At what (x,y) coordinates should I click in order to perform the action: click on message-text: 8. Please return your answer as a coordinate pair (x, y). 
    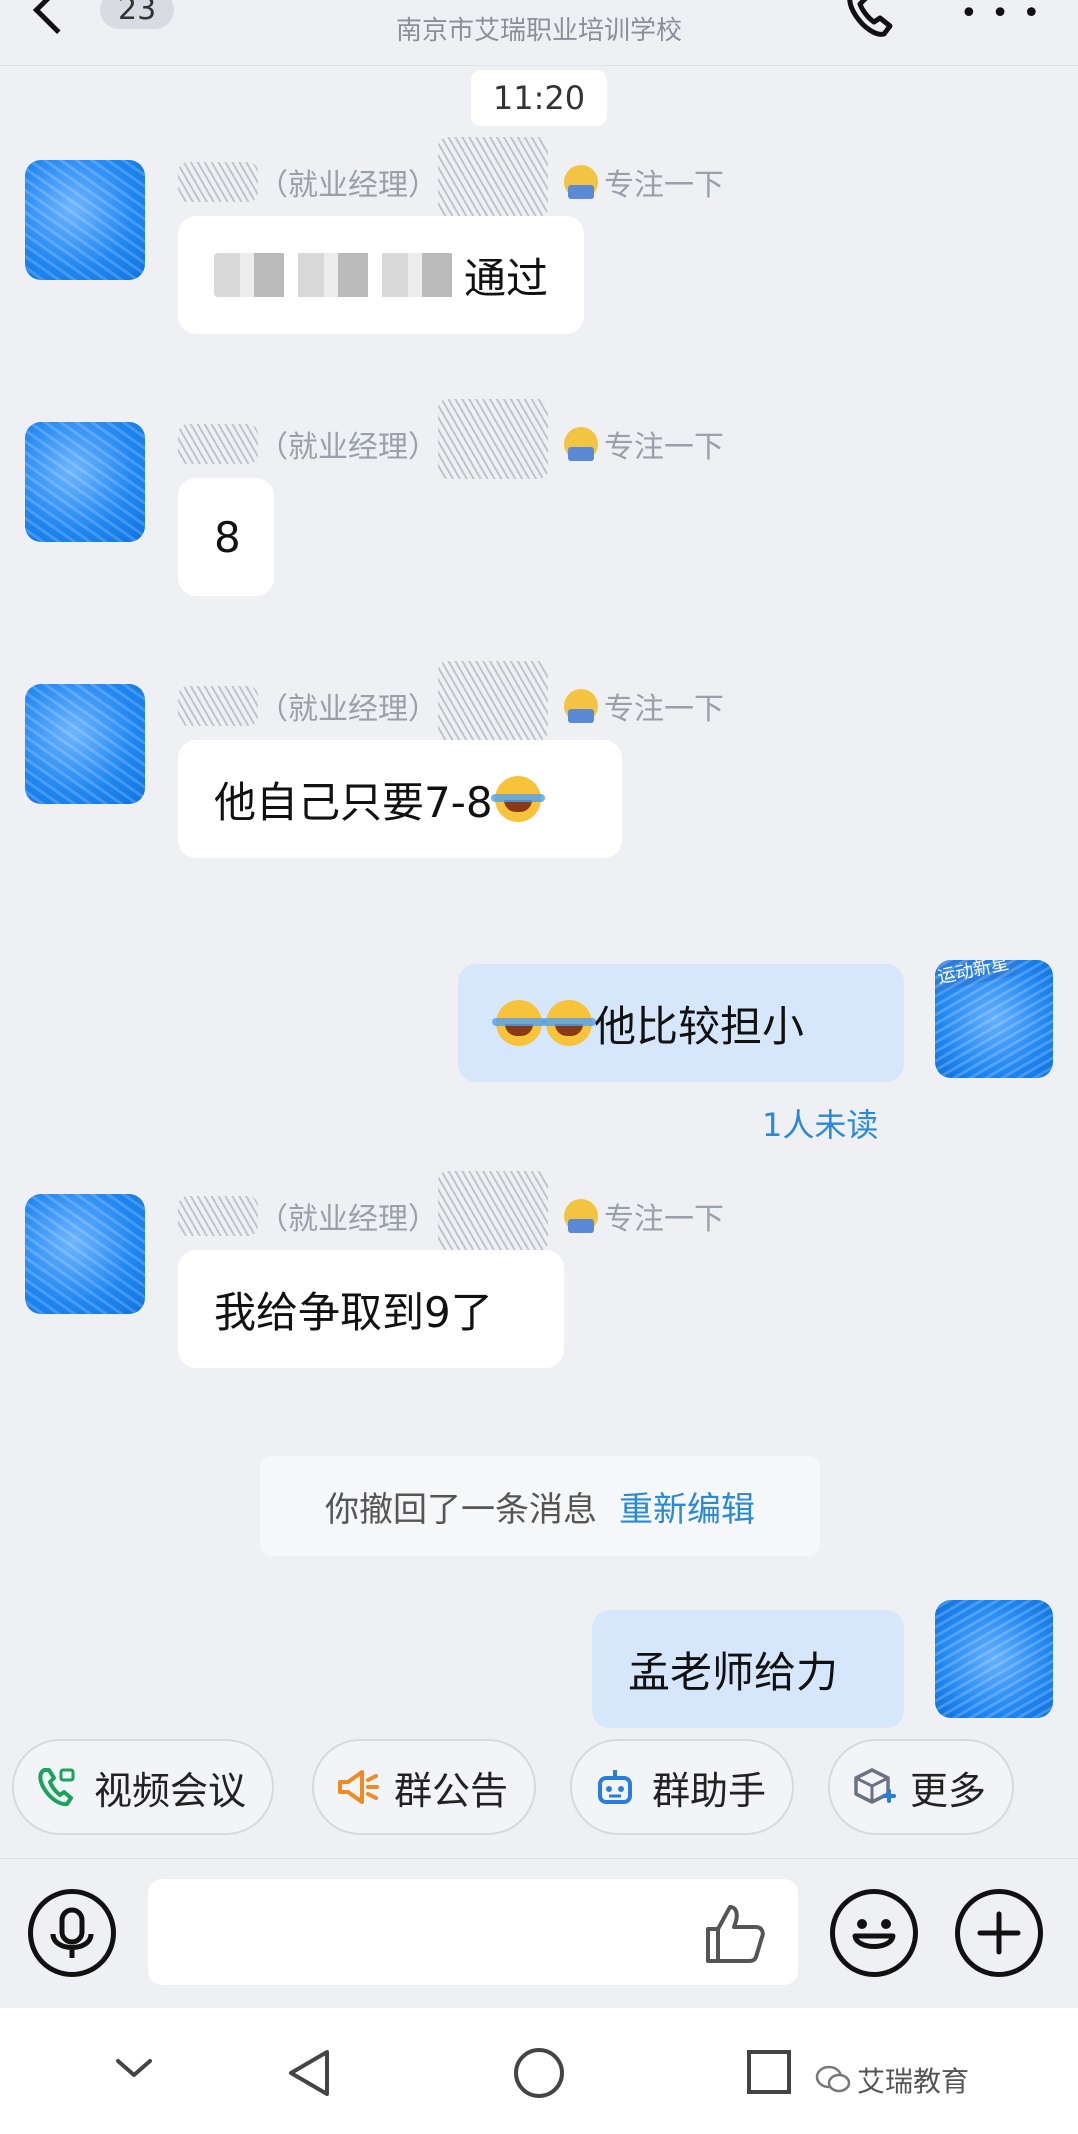
    Looking at the image, I should click on (227, 537).